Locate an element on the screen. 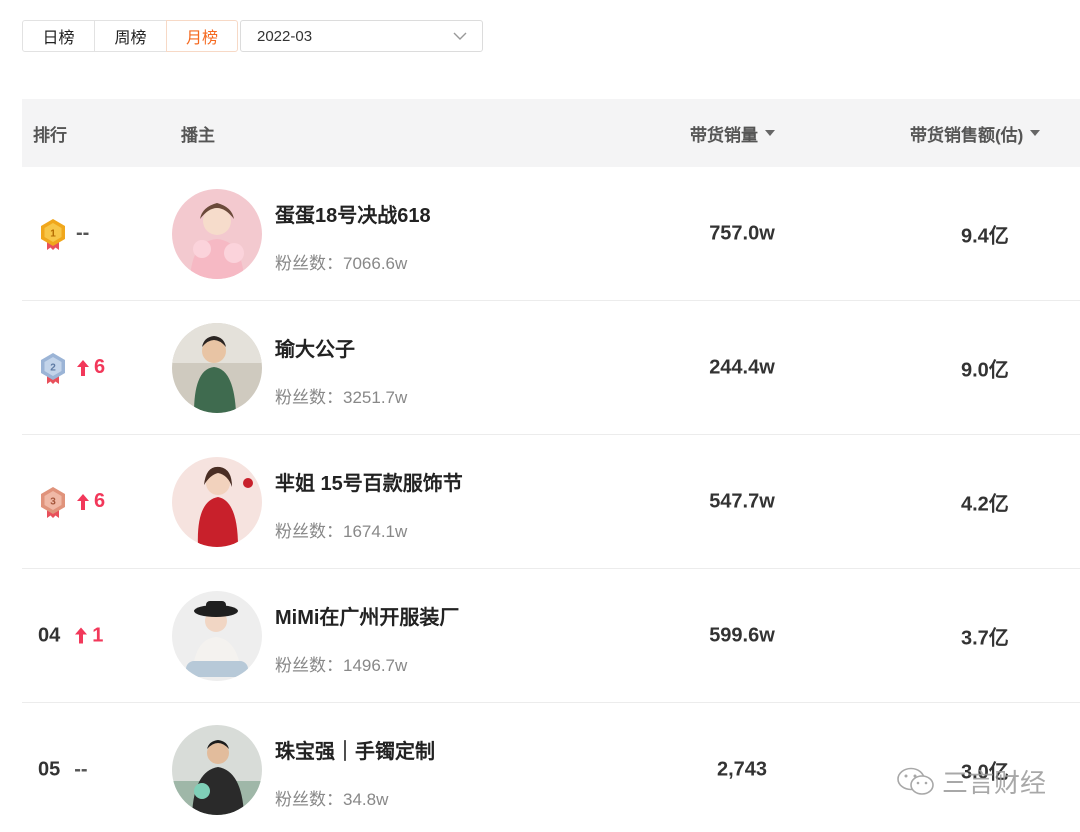  rank-change-value: 1 is located at coordinates (98, 635).